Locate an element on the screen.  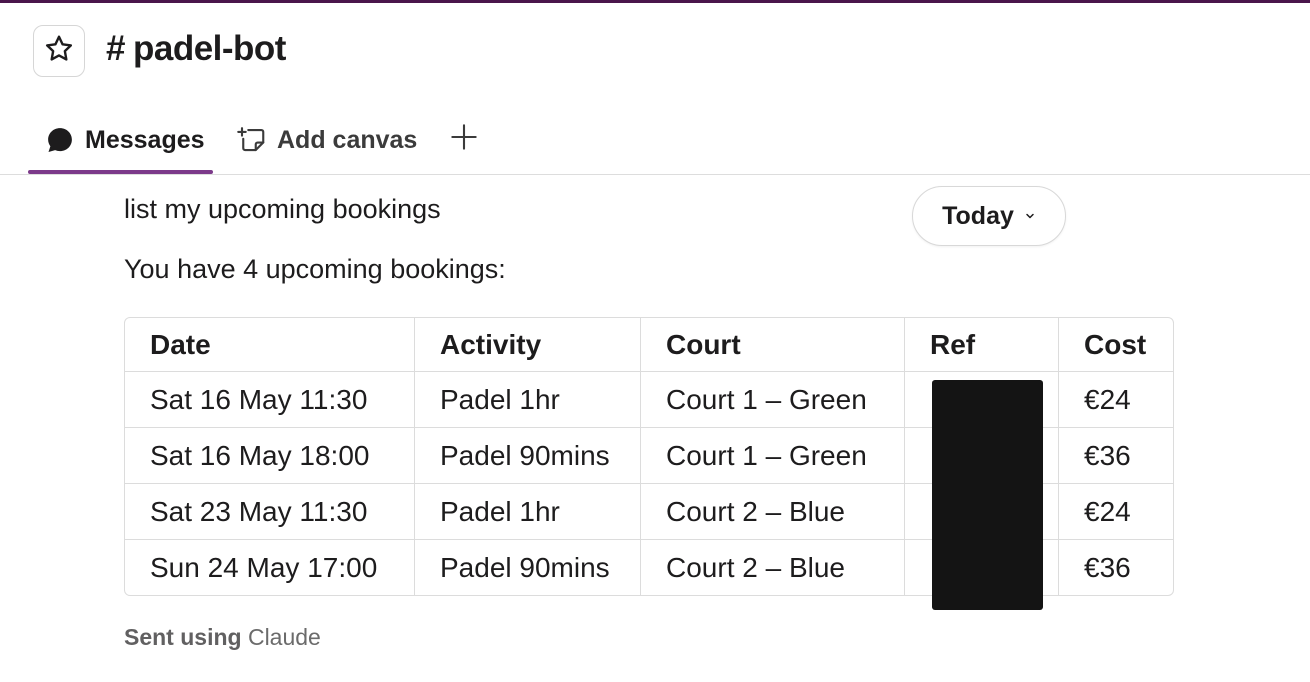
channel-tabs: Messages Add canvas is located at coordinates (655, 140).